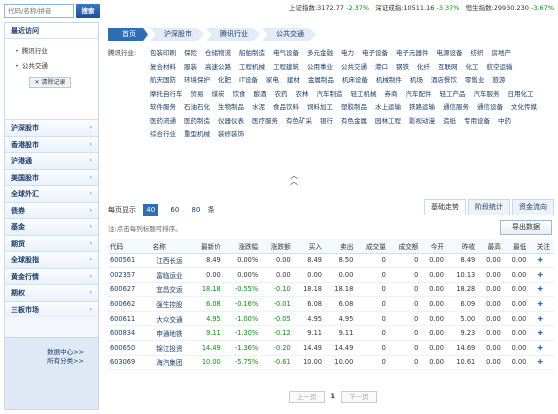  What do you see at coordinates (329, 7) in the screenshot?
I see `quote-sh: 上证指数:3172.77 -2.37%` at bounding box center [329, 7].